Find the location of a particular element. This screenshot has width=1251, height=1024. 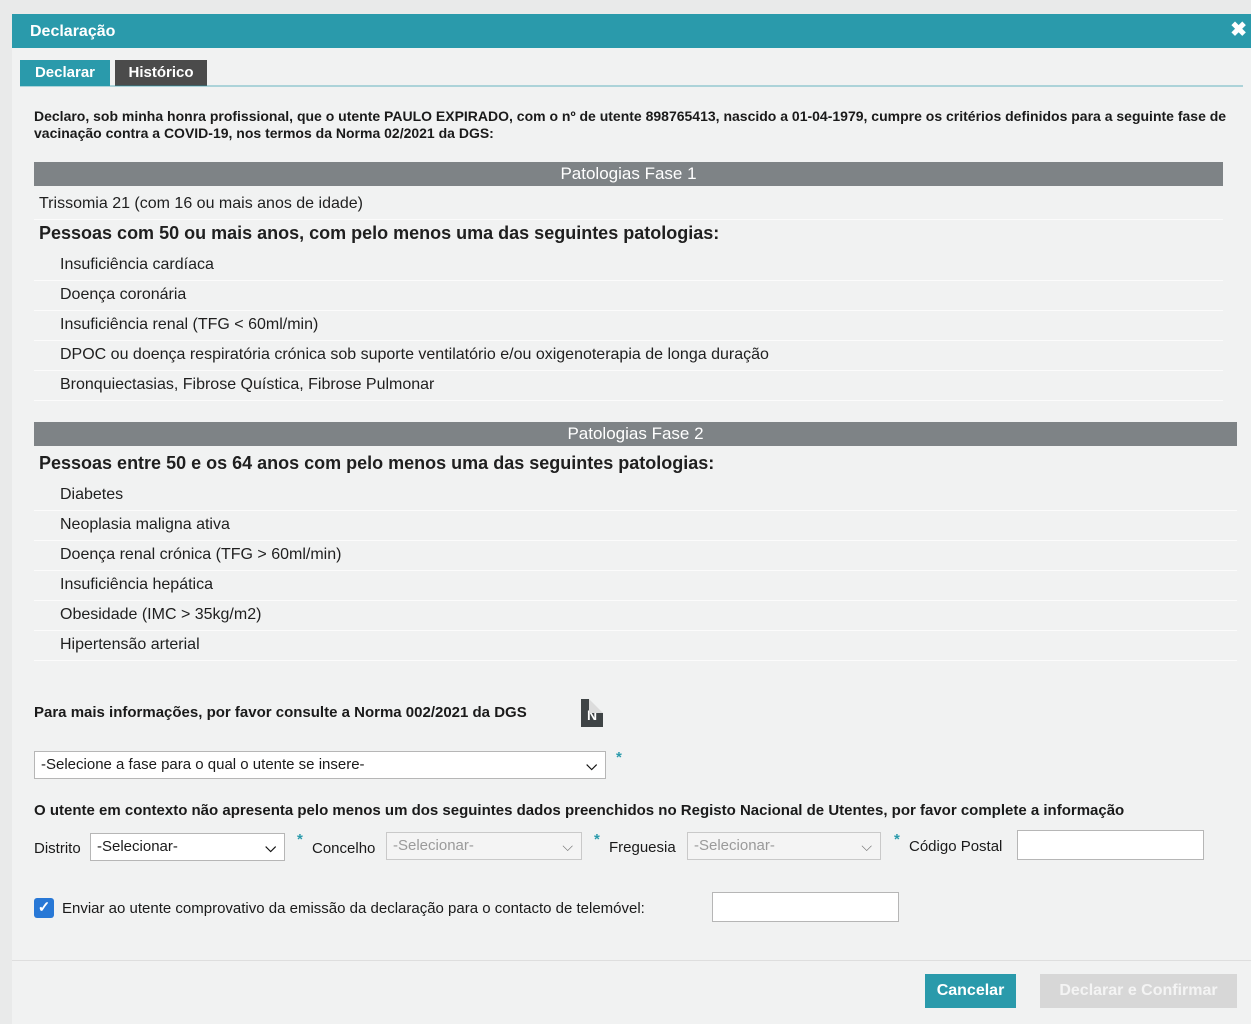

distrito-select: -Selecionar- ⌵ is located at coordinates (187, 847).